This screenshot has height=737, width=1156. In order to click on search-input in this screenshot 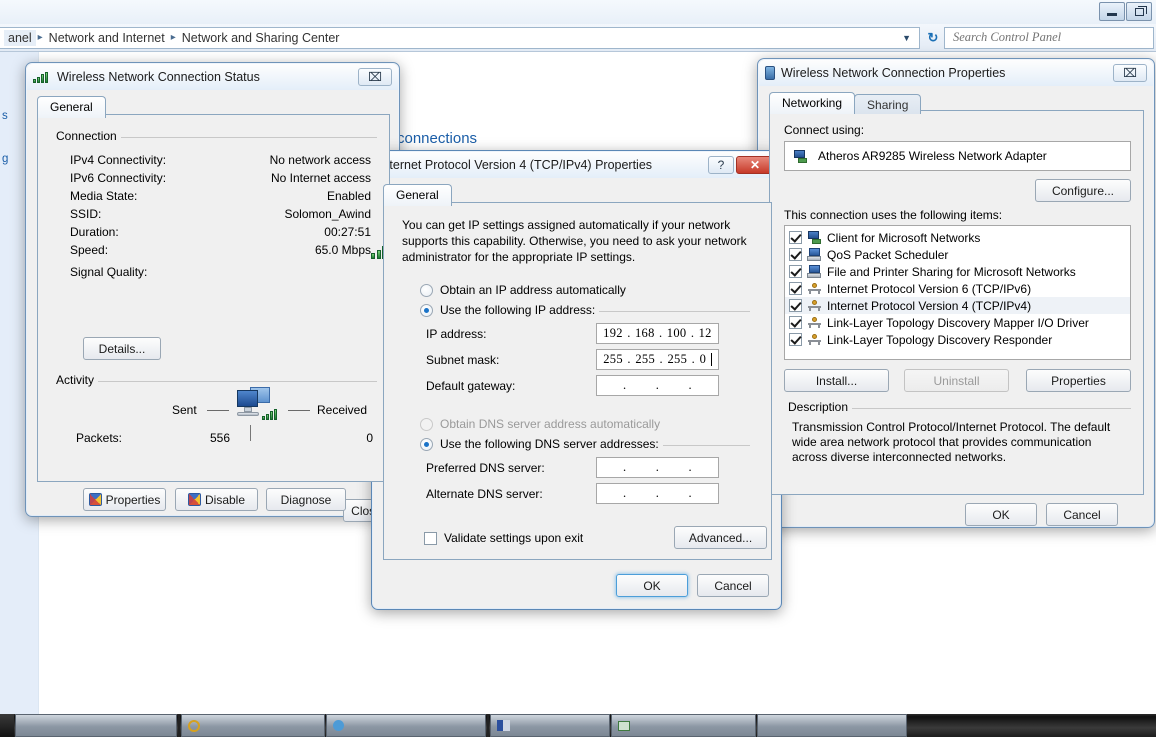, I will do `click(1049, 37)`.